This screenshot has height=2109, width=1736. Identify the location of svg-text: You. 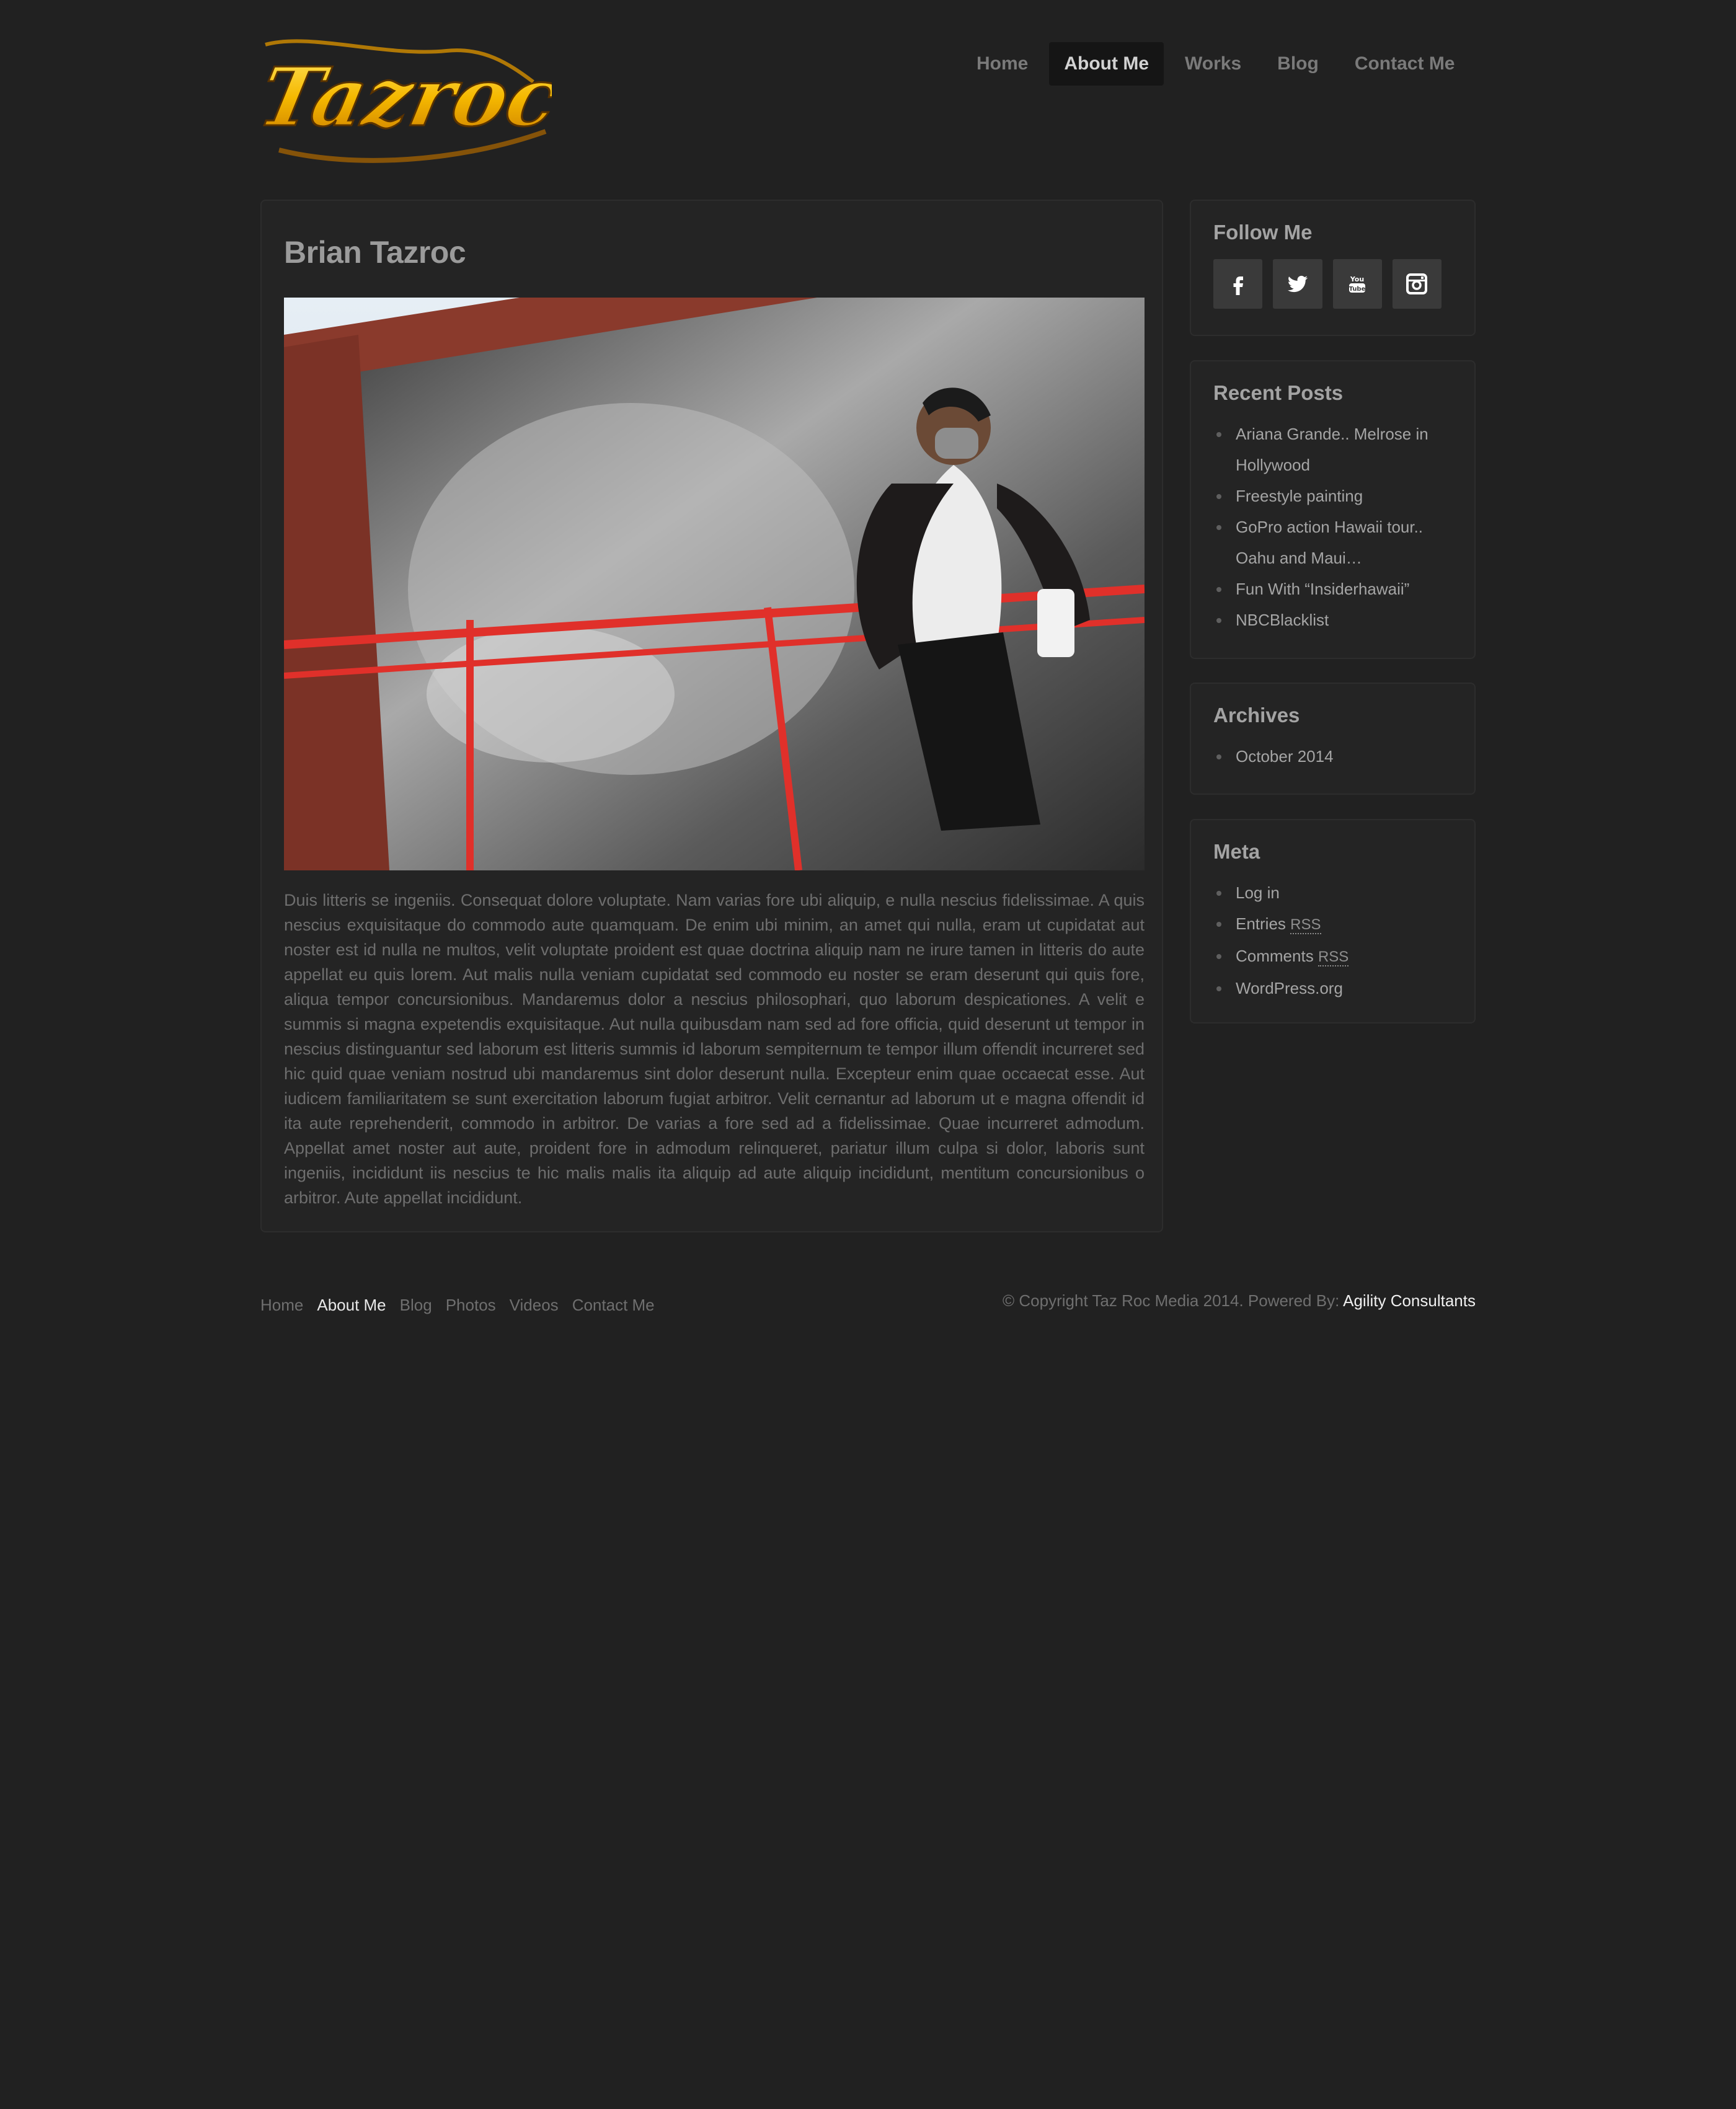
(1357, 279).